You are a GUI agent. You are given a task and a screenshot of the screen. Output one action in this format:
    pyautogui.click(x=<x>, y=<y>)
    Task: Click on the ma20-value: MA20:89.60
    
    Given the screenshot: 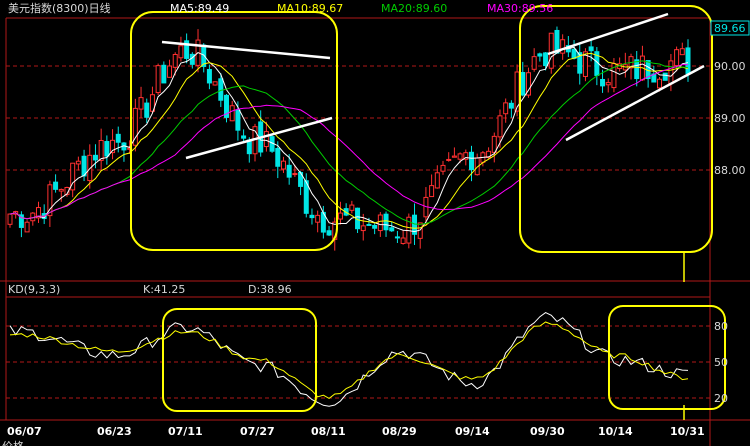 What is the action you would take?
    pyautogui.click(x=414, y=8)
    